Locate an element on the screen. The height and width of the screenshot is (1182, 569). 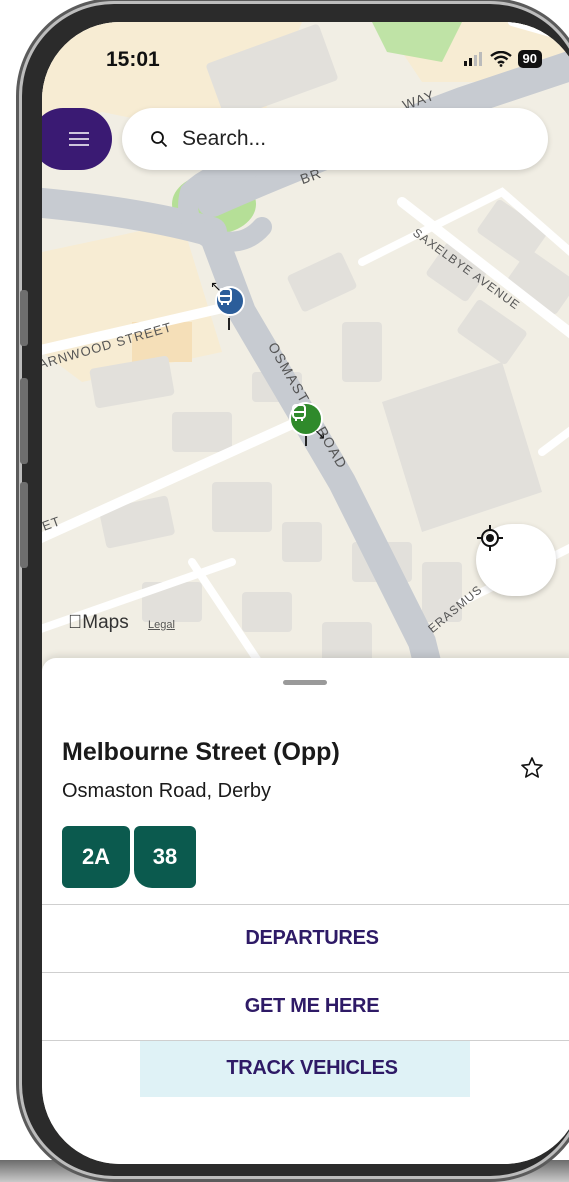
cellular-signal-icon is located at coordinates (472, 59).